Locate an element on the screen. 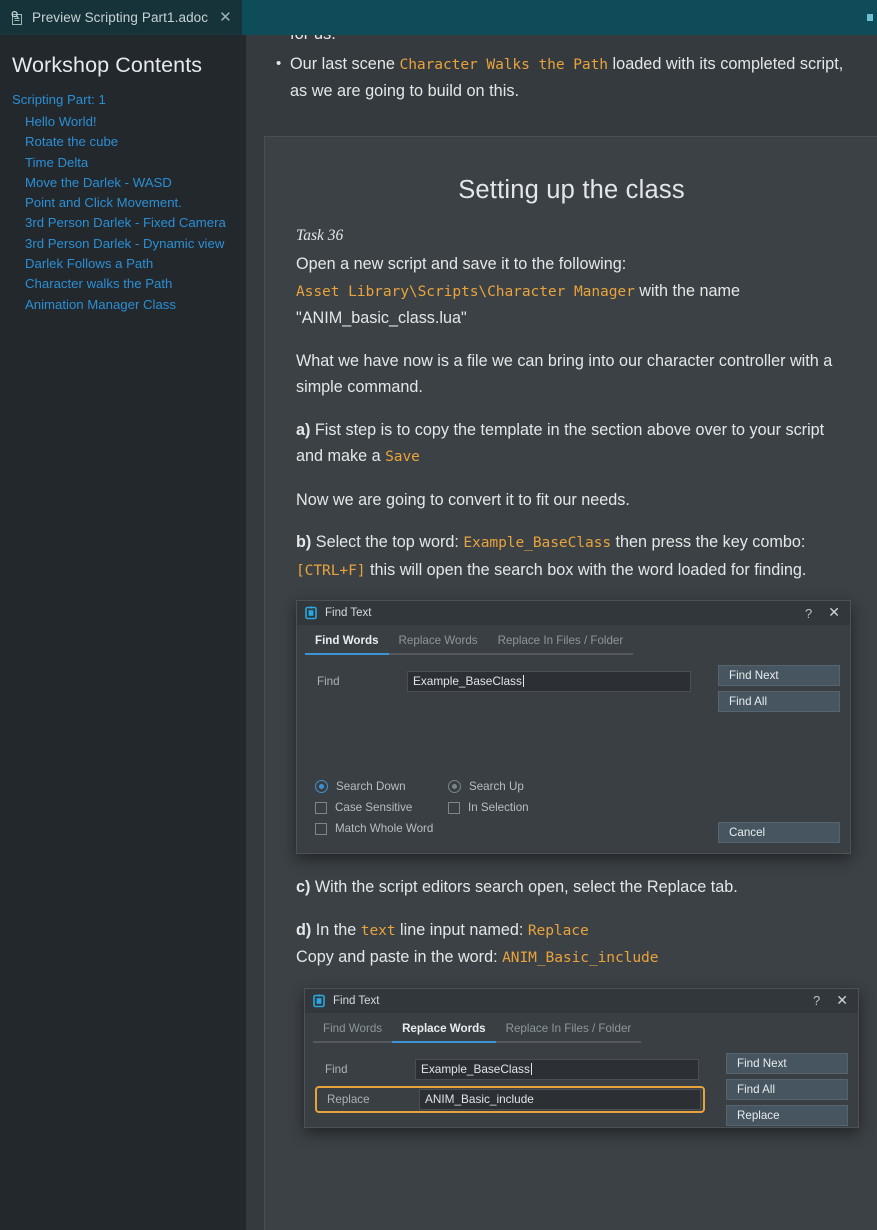  sidebar-item-animation-manager-class: Animation Manager Class is located at coordinates (130, 305).